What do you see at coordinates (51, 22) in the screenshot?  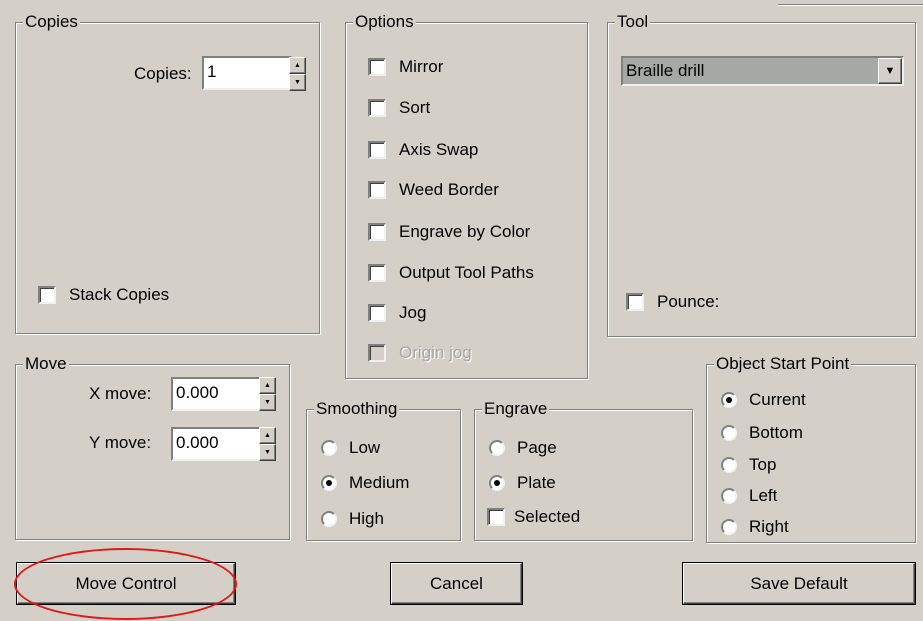 I see `copies-legend: Copies` at bounding box center [51, 22].